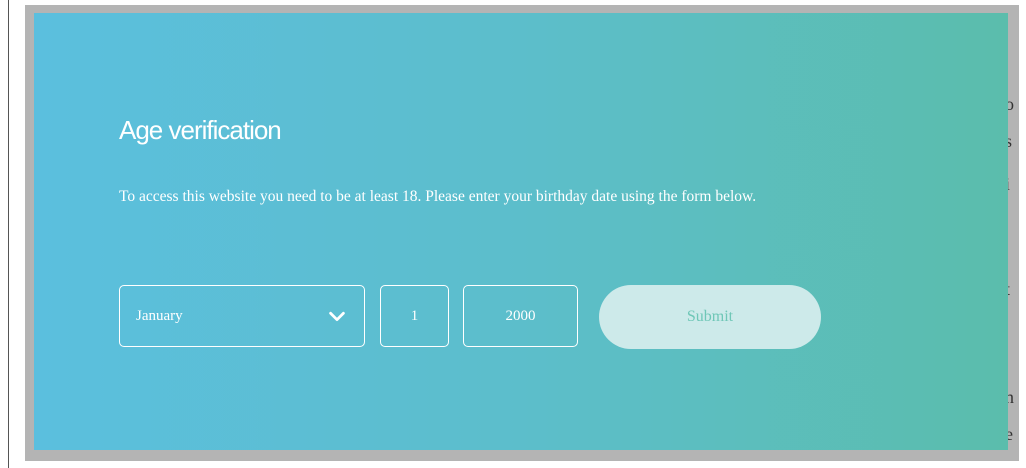  I want to click on page-left-border, so click(8, 234).